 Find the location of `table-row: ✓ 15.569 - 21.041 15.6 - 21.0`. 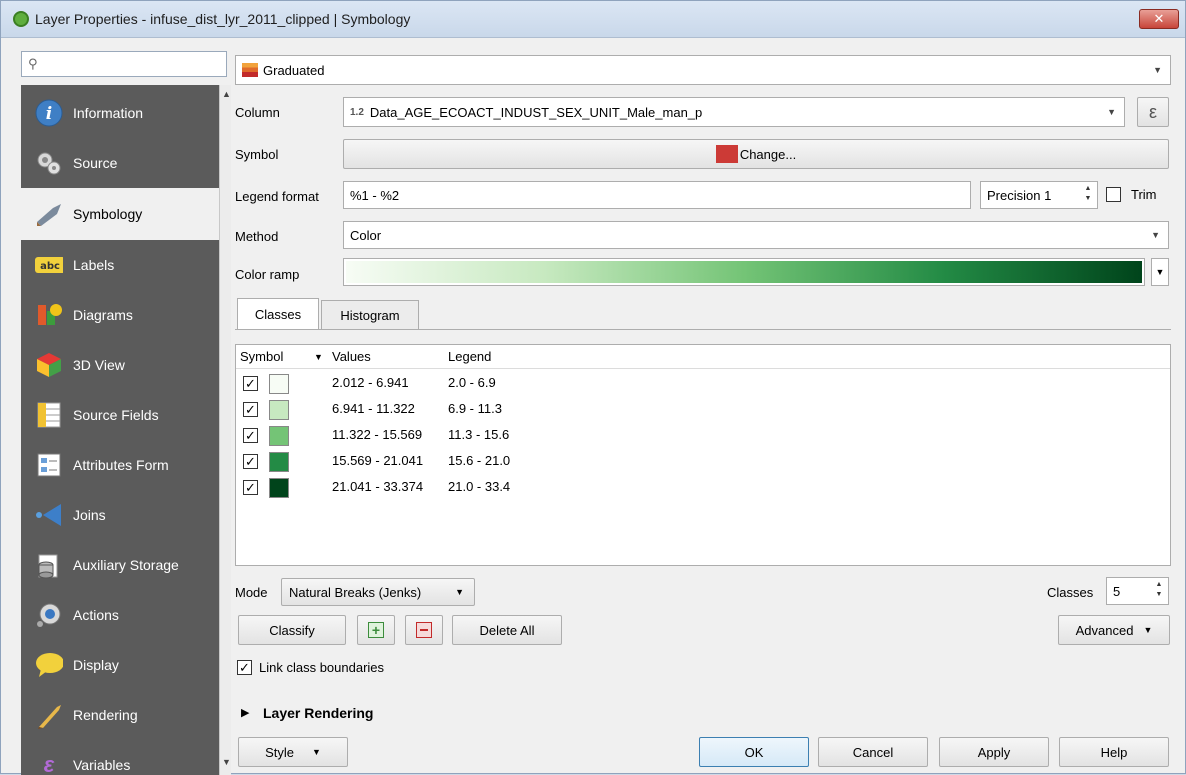

table-row: ✓ 15.569 - 21.041 15.6 - 21.0 is located at coordinates (703, 462).